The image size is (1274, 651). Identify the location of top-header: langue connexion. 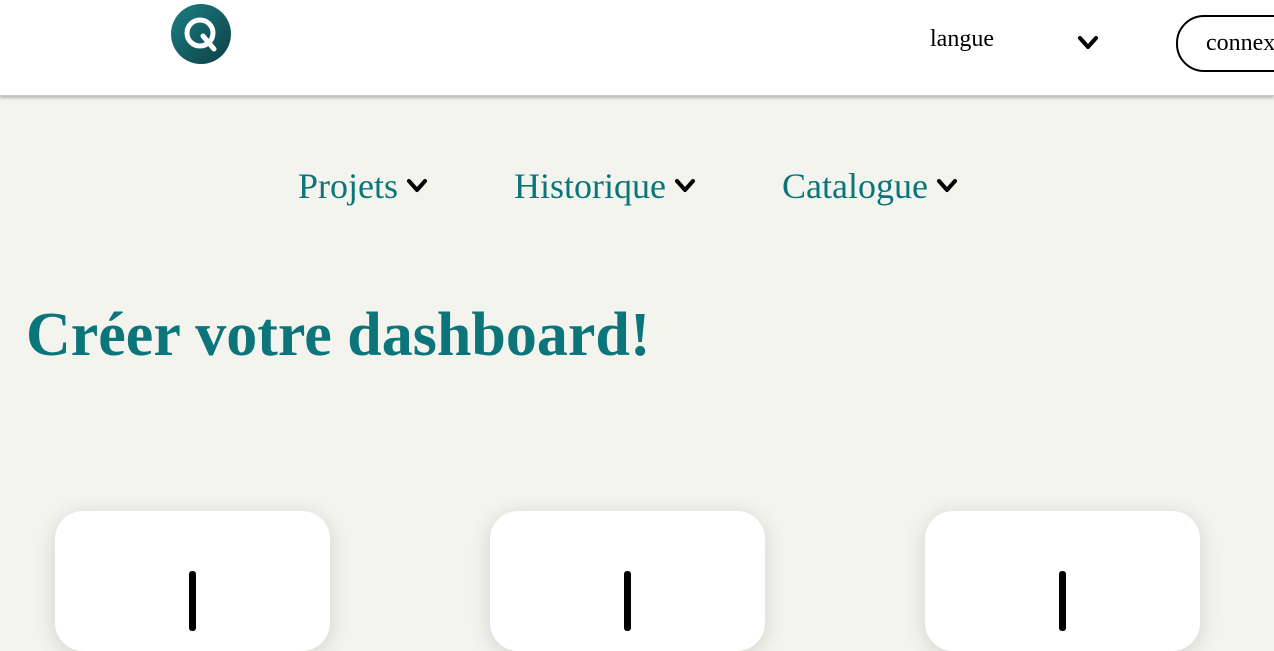
(637, 48).